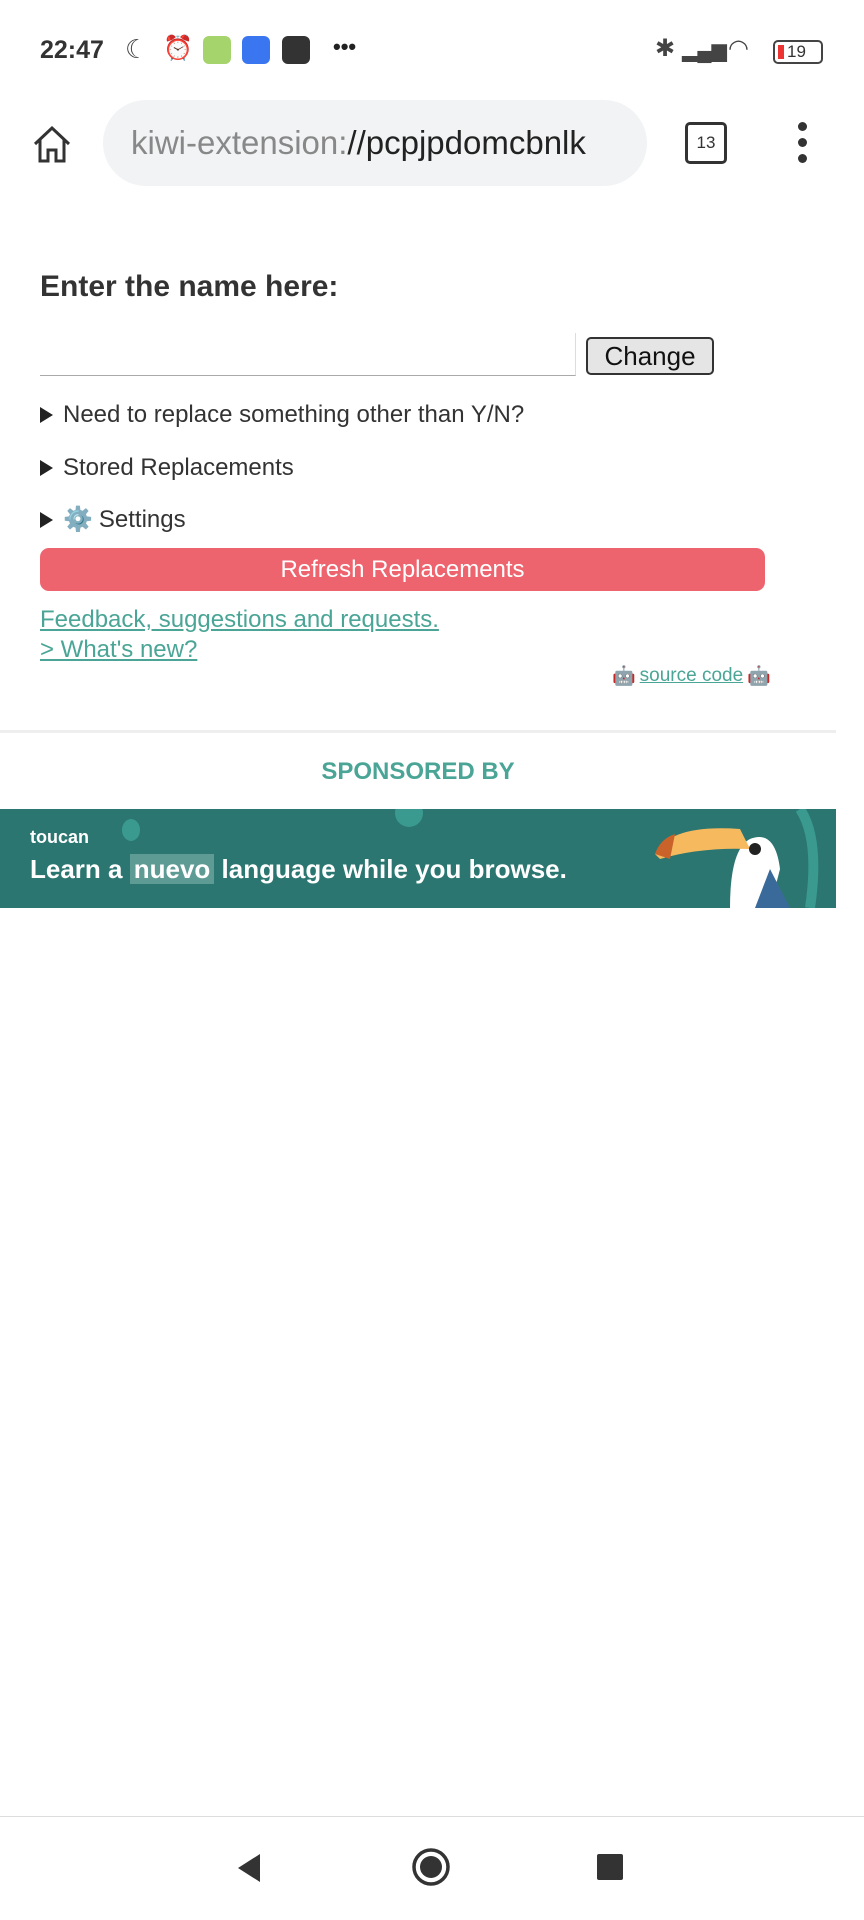  What do you see at coordinates (189, 286) in the screenshot?
I see `page-title: Enter the name here:` at bounding box center [189, 286].